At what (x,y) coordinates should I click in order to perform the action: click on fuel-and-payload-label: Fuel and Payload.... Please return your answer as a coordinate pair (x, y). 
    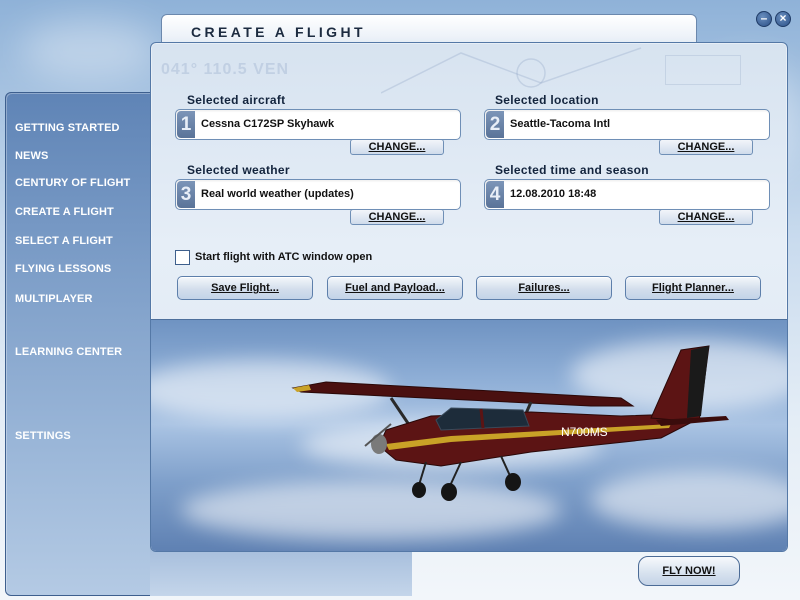
    Looking at the image, I should click on (395, 288).